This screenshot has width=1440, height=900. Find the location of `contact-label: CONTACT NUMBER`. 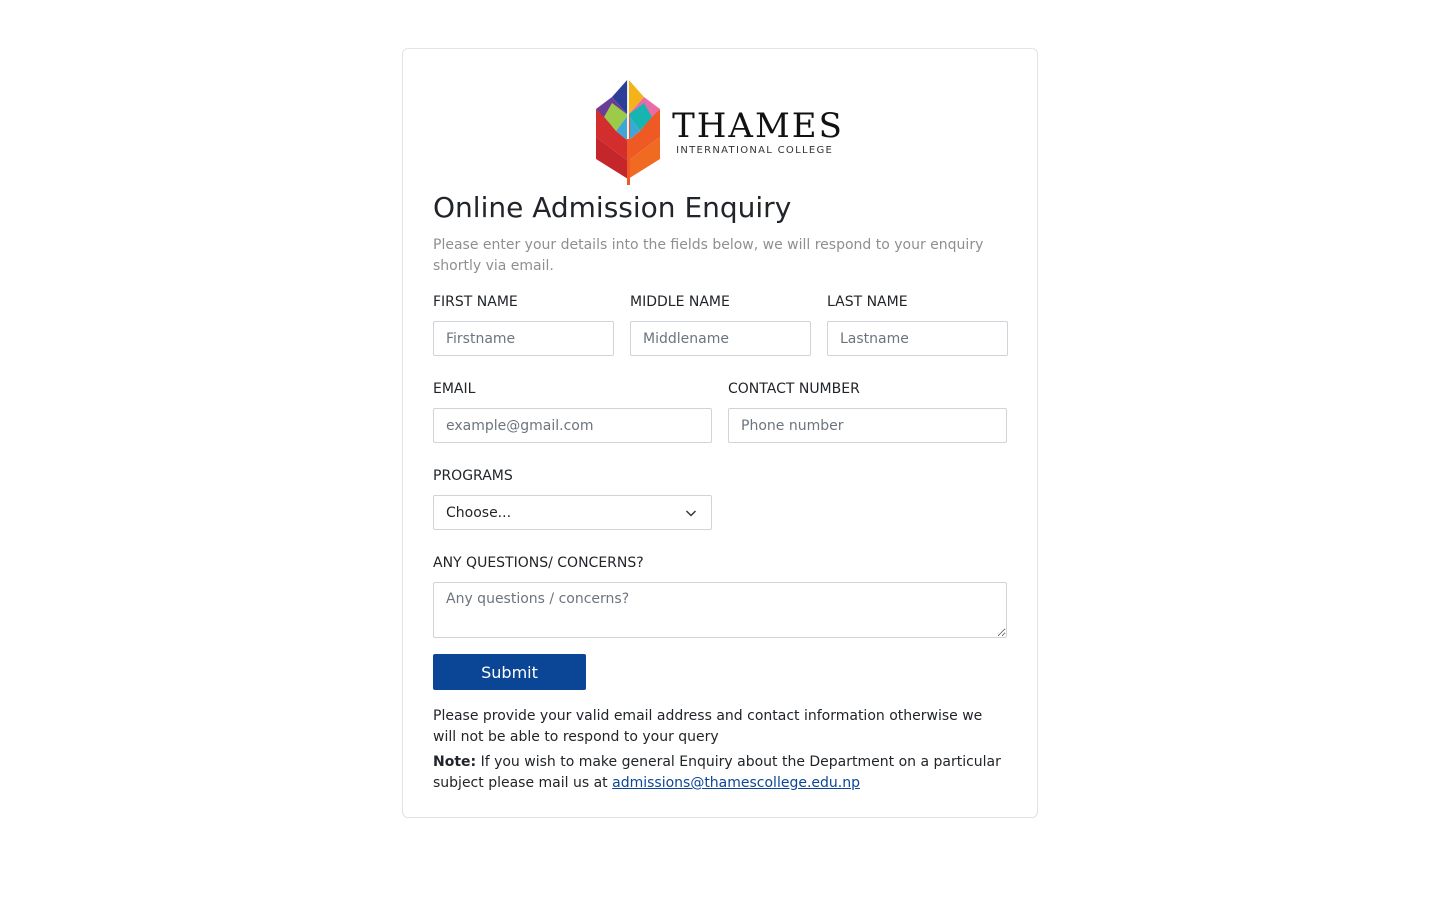

contact-label: CONTACT NUMBER is located at coordinates (794, 389).